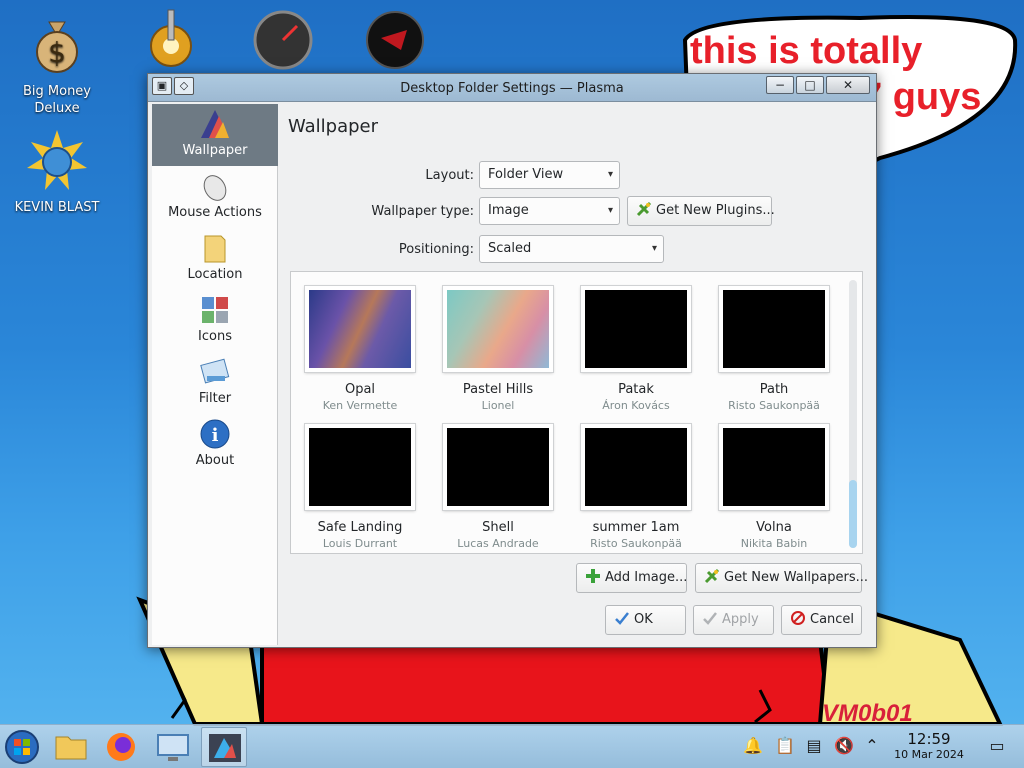 Image resolution: width=1024 pixels, height=768 pixels. Describe the element at coordinates (215, 188) in the screenshot. I see `mouse-icon` at that location.